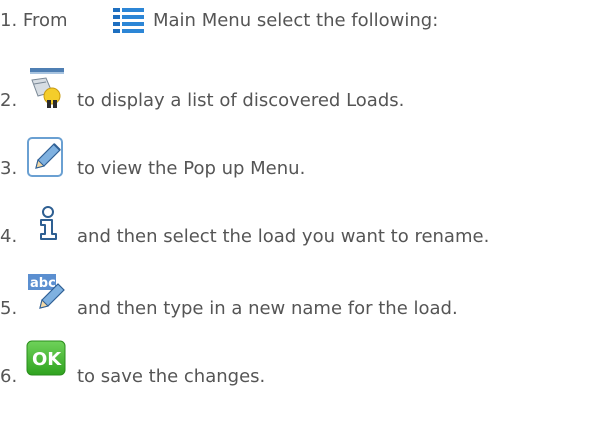 The image size is (603, 432). I want to click on discovered-loads-icon, so click(47, 92).